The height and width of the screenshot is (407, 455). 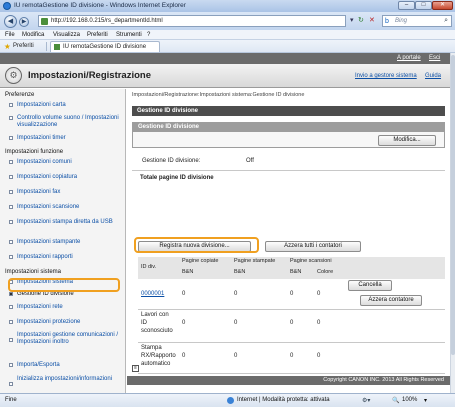 I want to click on tab-favicon-icon, so click(x=57, y=47).